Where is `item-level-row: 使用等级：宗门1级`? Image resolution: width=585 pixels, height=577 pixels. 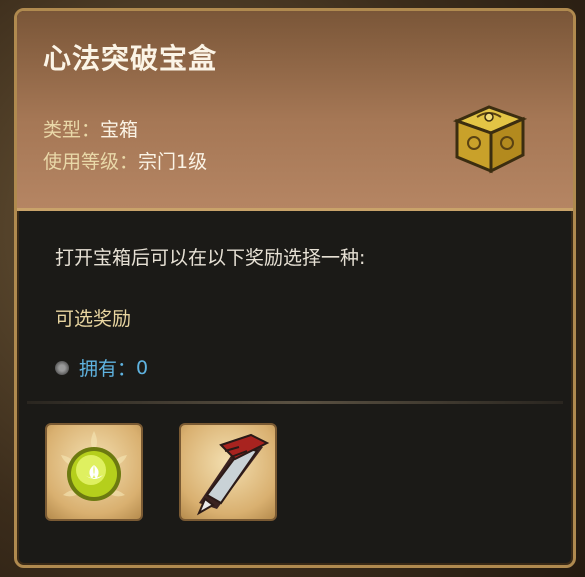 item-level-row: 使用等级：宗门1级 is located at coordinates (125, 160).